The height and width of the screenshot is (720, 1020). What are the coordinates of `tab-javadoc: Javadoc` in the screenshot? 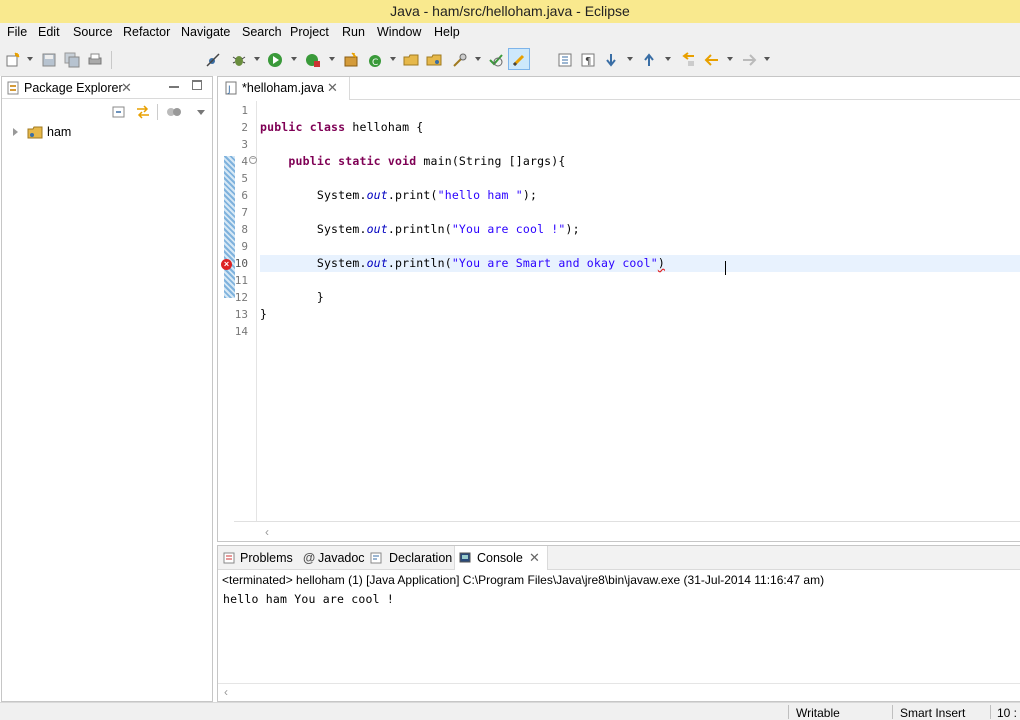 It's located at (341, 558).